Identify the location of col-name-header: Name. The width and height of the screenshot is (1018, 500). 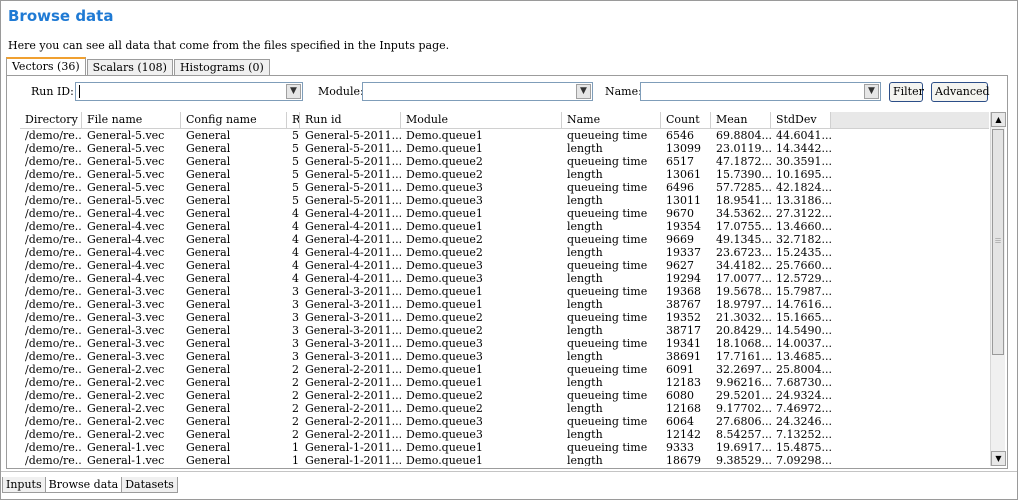
(611, 120).